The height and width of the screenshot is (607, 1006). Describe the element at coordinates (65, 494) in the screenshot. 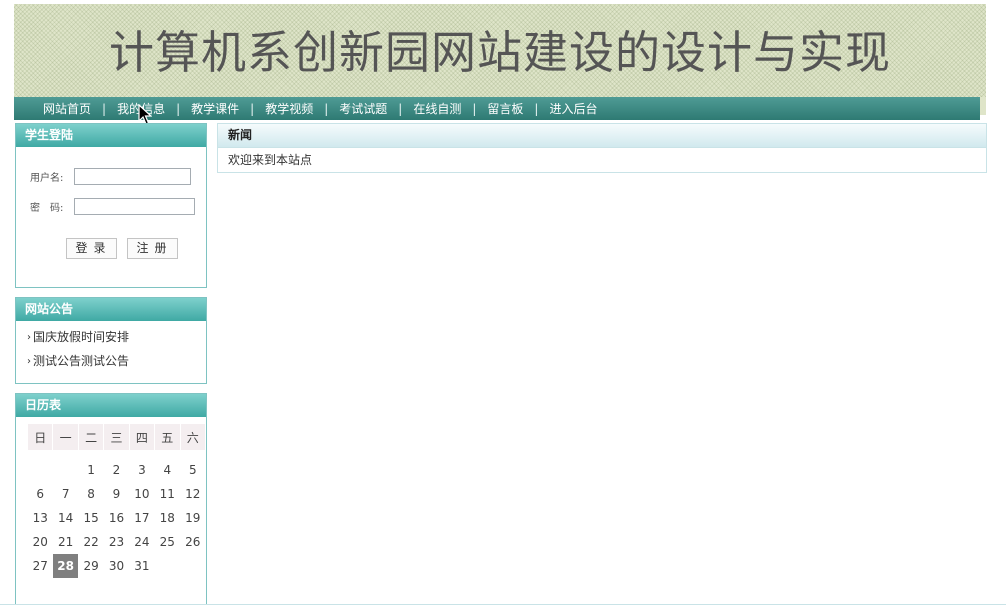

I see `calendar-day: 7` at that location.